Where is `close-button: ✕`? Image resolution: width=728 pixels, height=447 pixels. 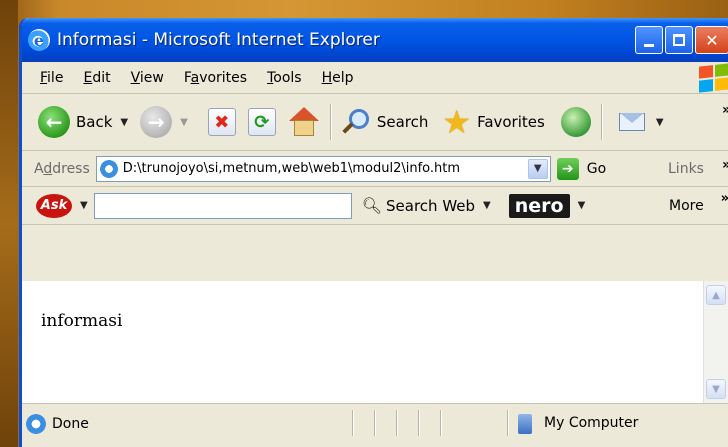
close-button: ✕ is located at coordinates (711, 40).